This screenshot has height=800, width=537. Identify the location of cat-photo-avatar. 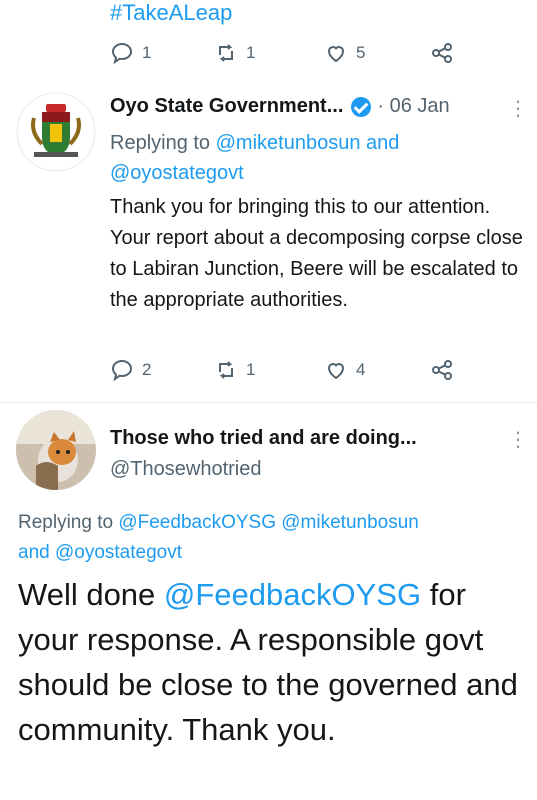
(56, 450).